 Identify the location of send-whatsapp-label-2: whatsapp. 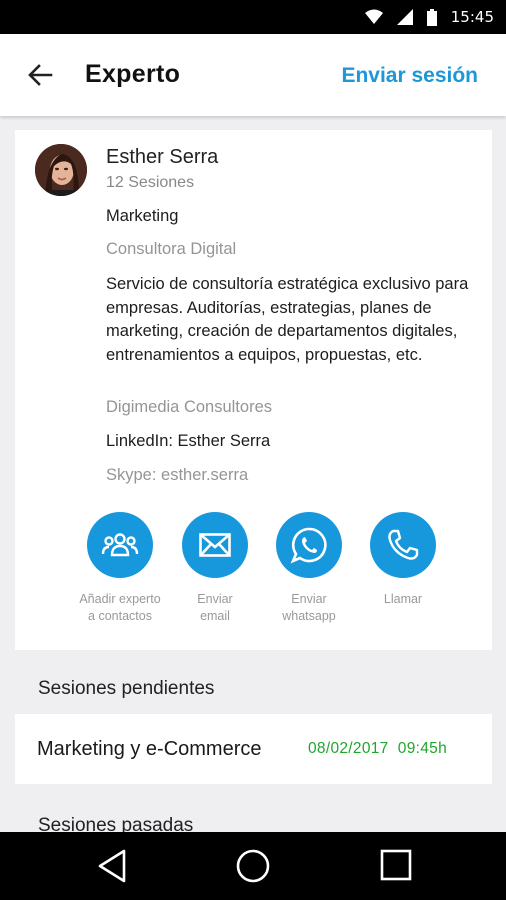
(309, 616).